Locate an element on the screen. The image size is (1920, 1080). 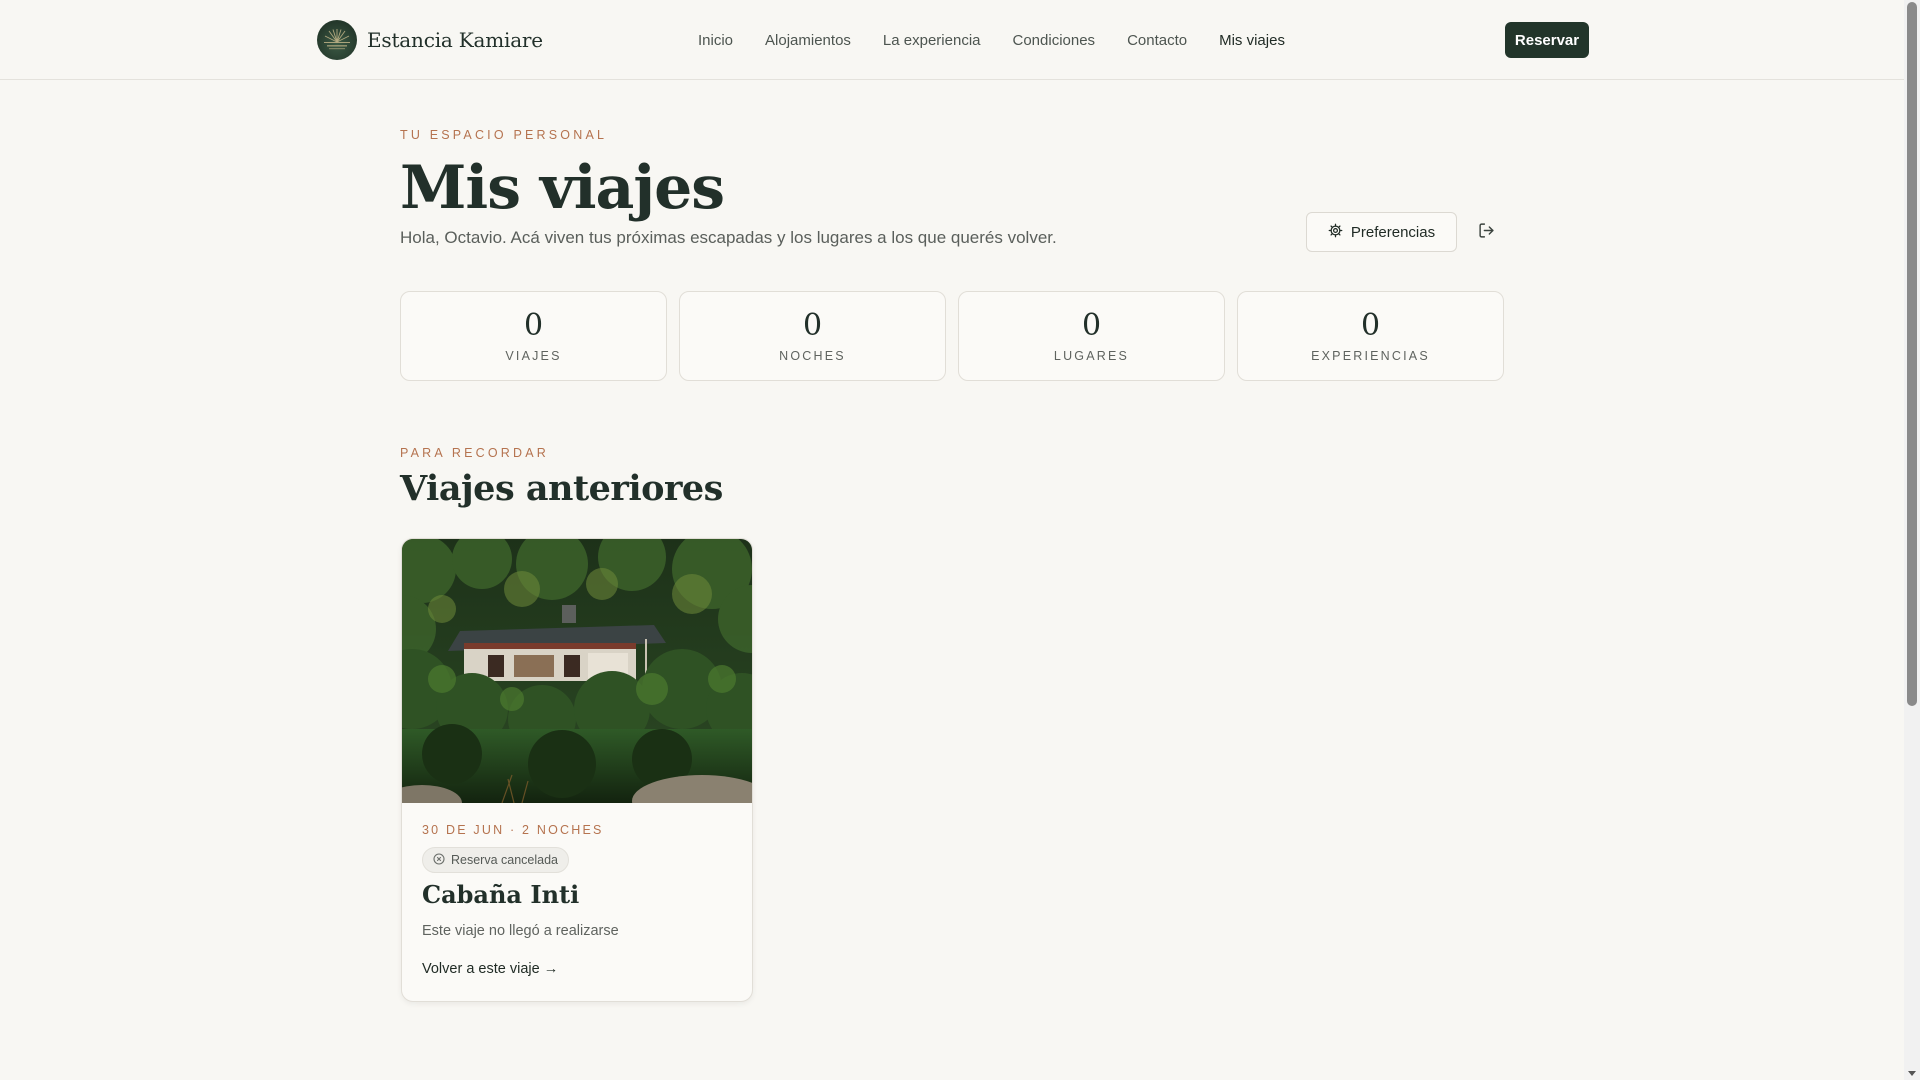
reserve-button: Reservar is located at coordinates (1547, 40).